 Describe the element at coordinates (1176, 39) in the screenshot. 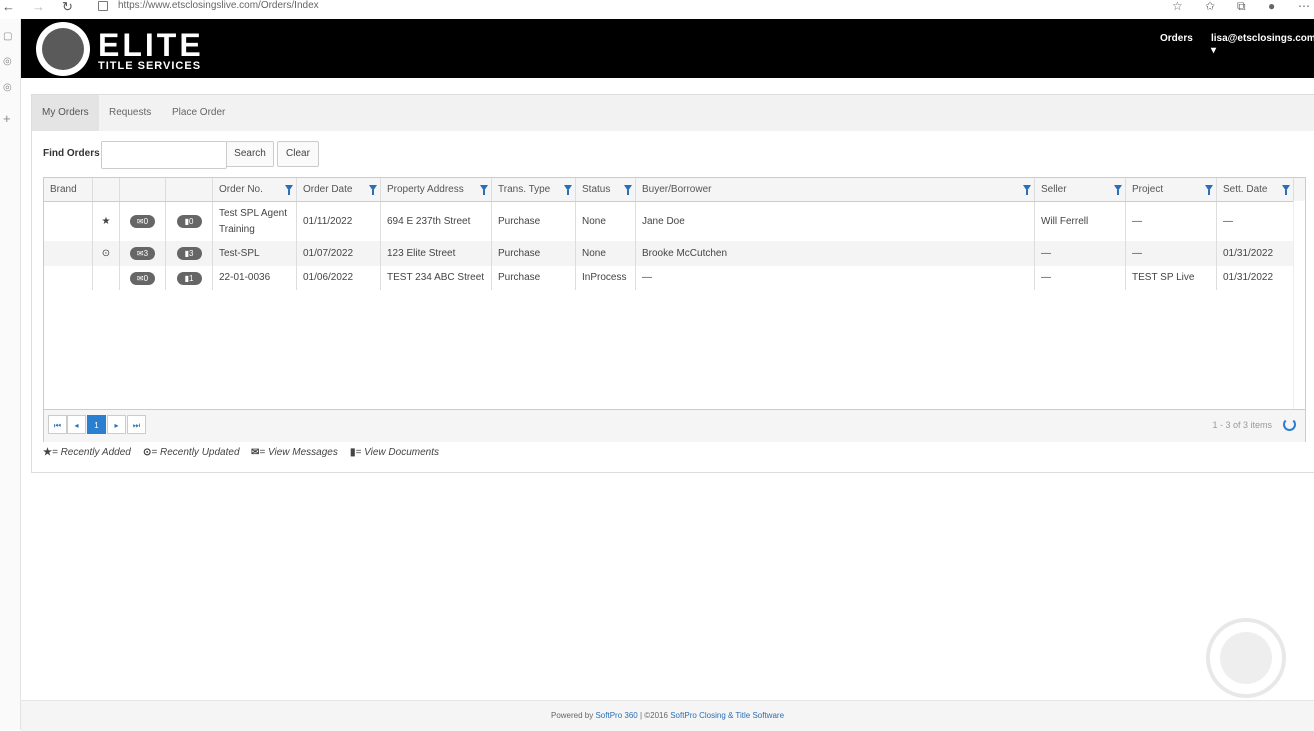

I see `orders-link: Orders` at that location.